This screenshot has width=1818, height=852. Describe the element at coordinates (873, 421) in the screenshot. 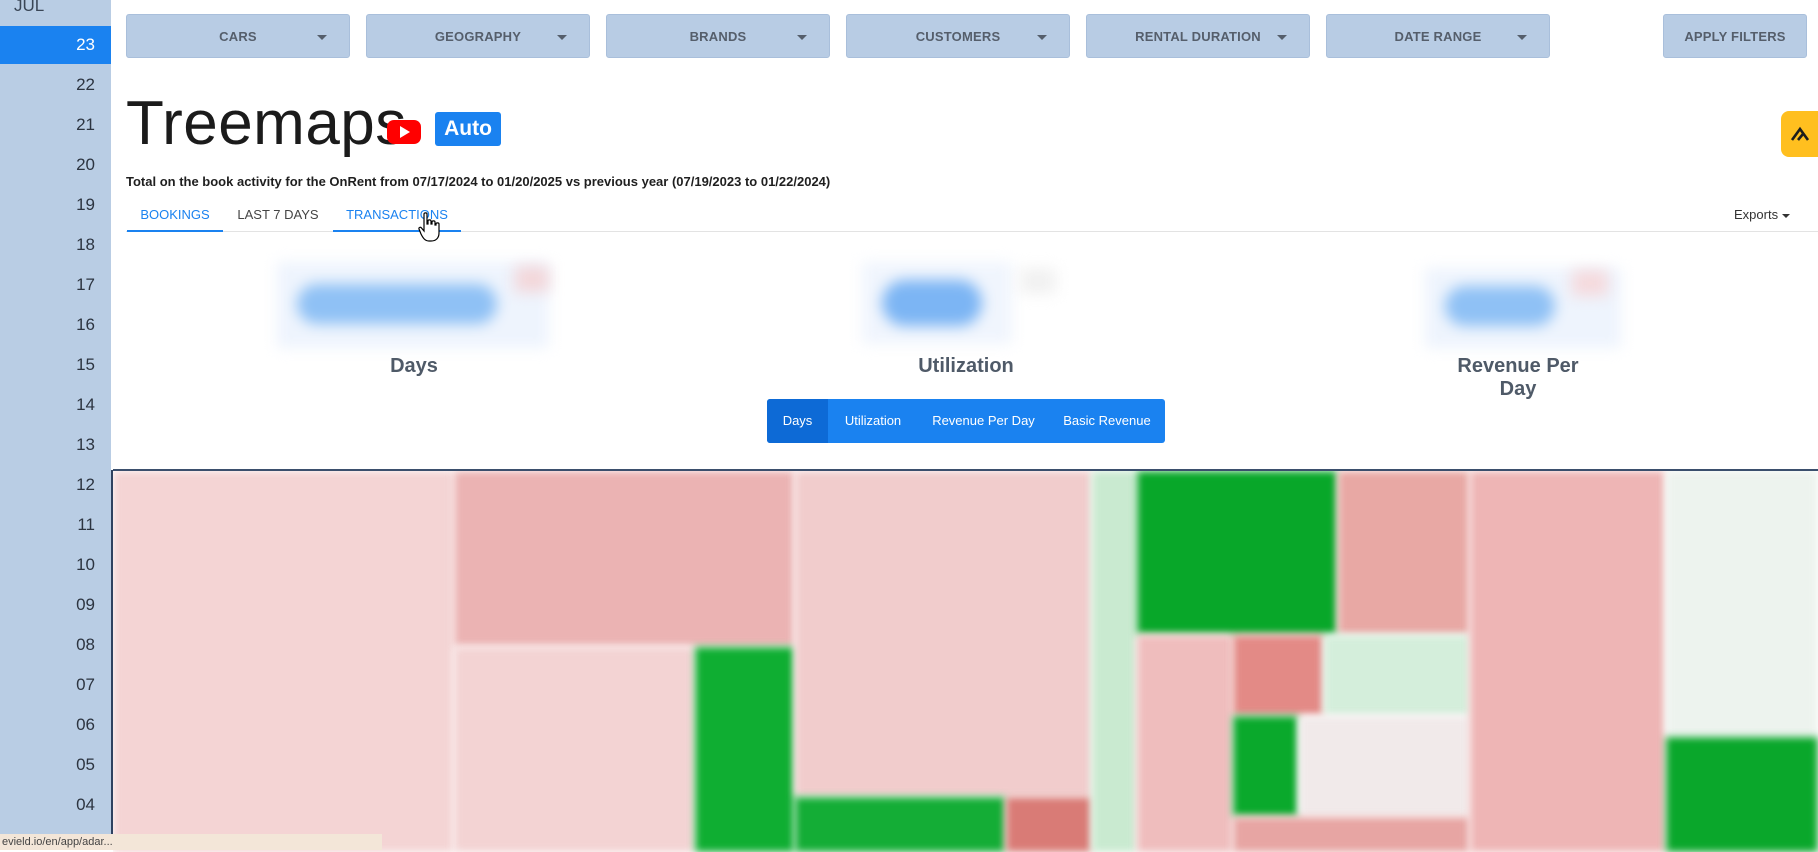

I see `metric-utilization-button: Utilization` at that location.